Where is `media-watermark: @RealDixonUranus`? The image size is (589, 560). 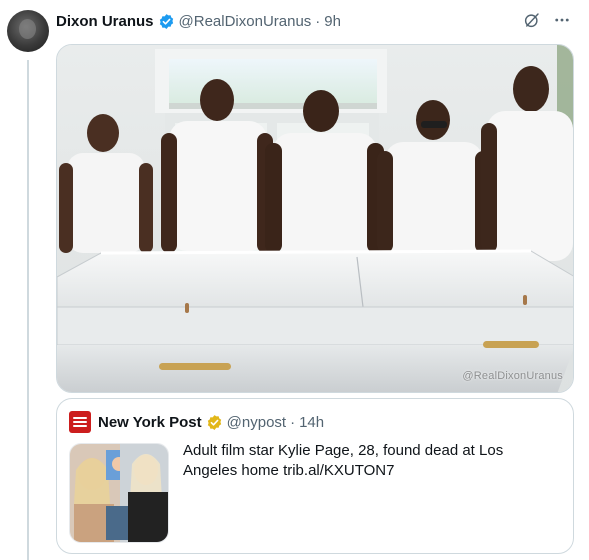
media-watermark: @RealDixonUranus is located at coordinates (512, 376).